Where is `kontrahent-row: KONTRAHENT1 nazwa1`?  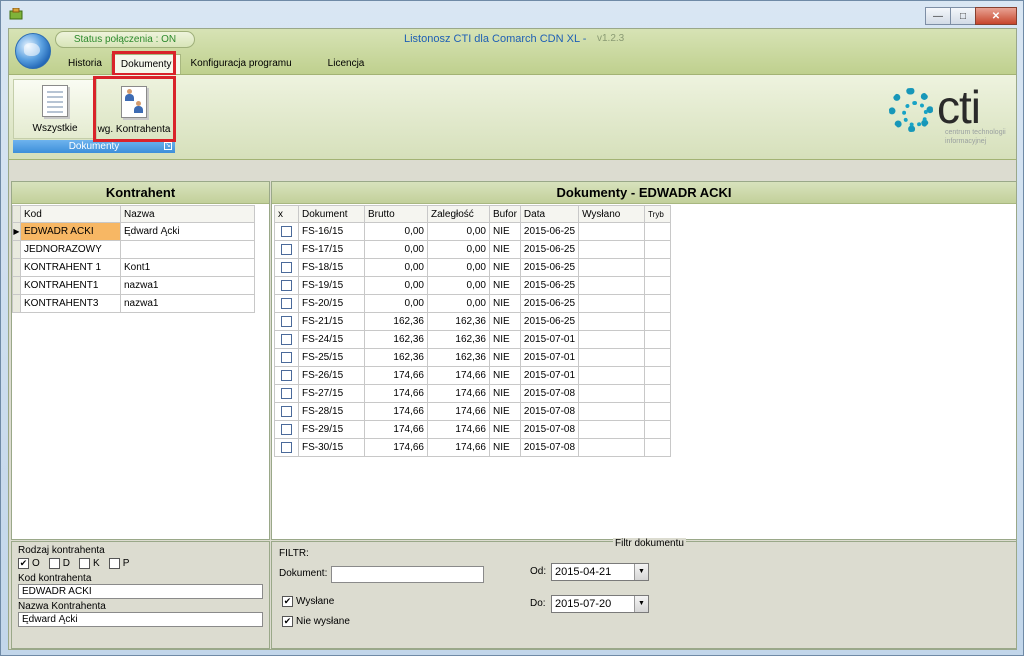
kontrahent-row: KONTRAHENT1 nazwa1 is located at coordinates (133, 285).